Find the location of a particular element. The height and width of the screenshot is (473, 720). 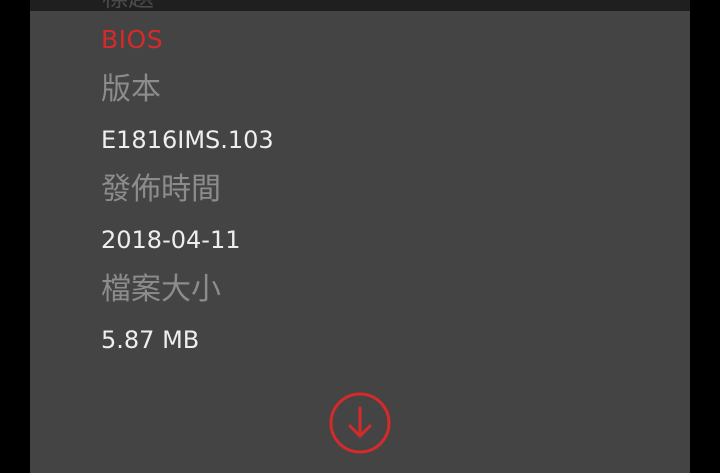

release-date-label: 發佈時間 is located at coordinates (161, 189).